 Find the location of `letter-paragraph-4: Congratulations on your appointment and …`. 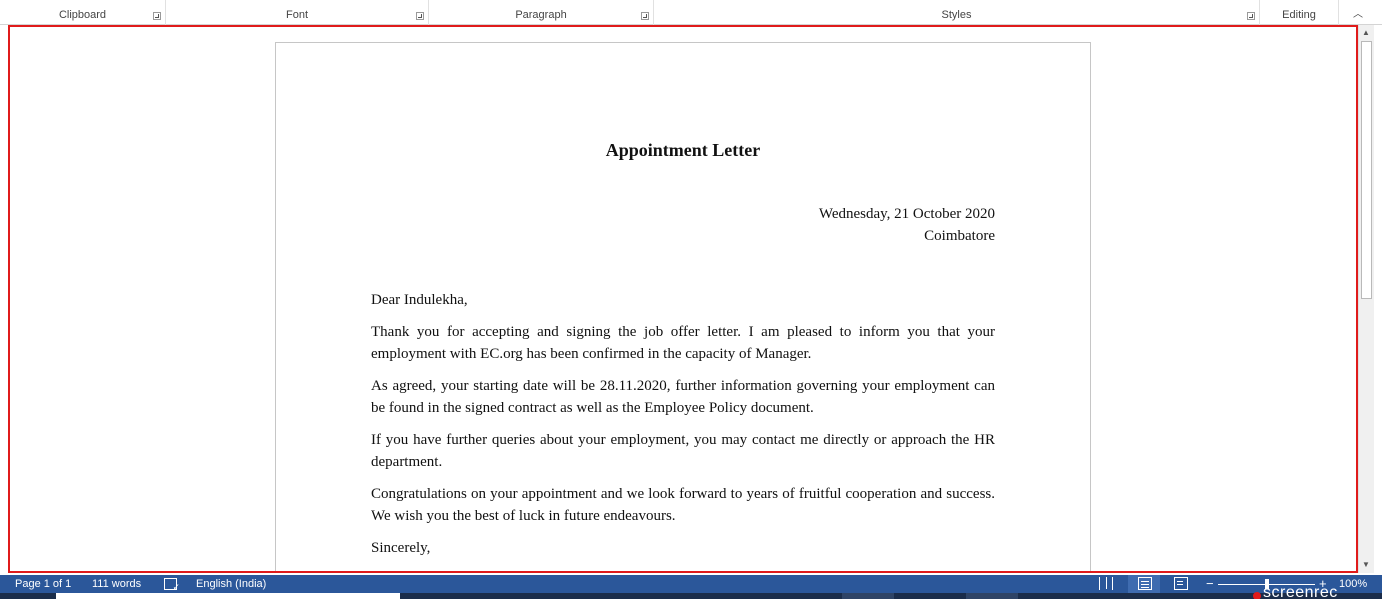

letter-paragraph-4: Congratulations on your appointment and … is located at coordinates (683, 505).